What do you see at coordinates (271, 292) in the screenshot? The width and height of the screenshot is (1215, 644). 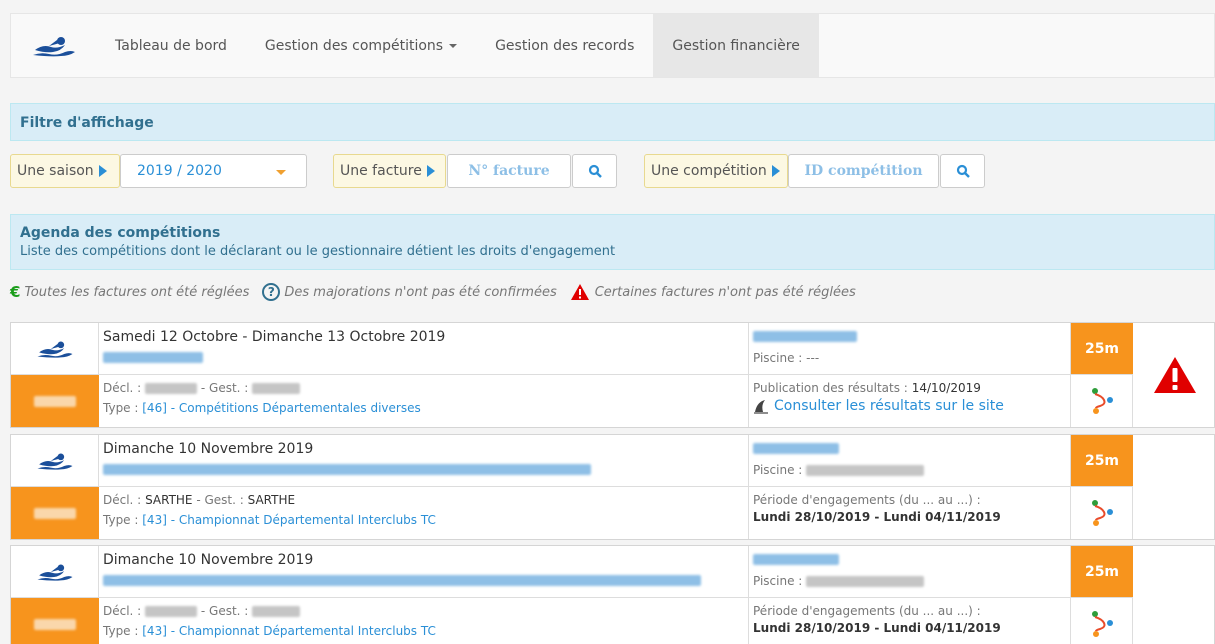 I see `question-circle-icon: ?` at bounding box center [271, 292].